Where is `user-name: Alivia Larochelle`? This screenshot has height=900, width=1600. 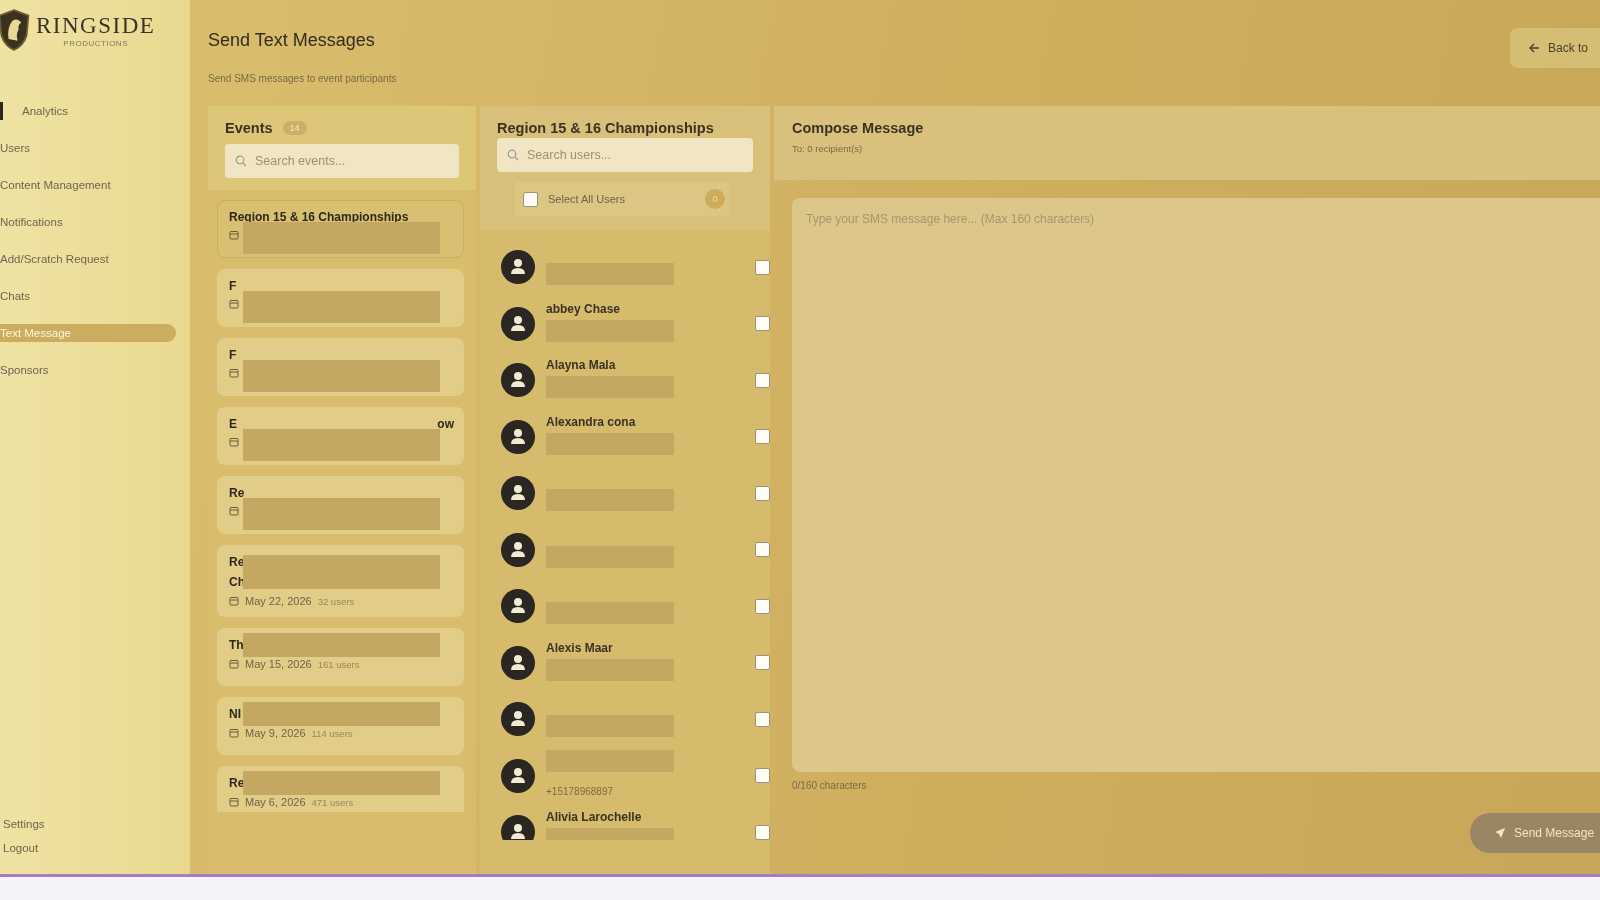
user-name: Alivia Larochelle is located at coordinates (594, 817).